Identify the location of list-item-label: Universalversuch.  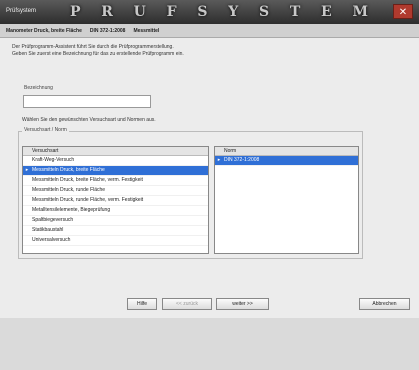
(51, 240).